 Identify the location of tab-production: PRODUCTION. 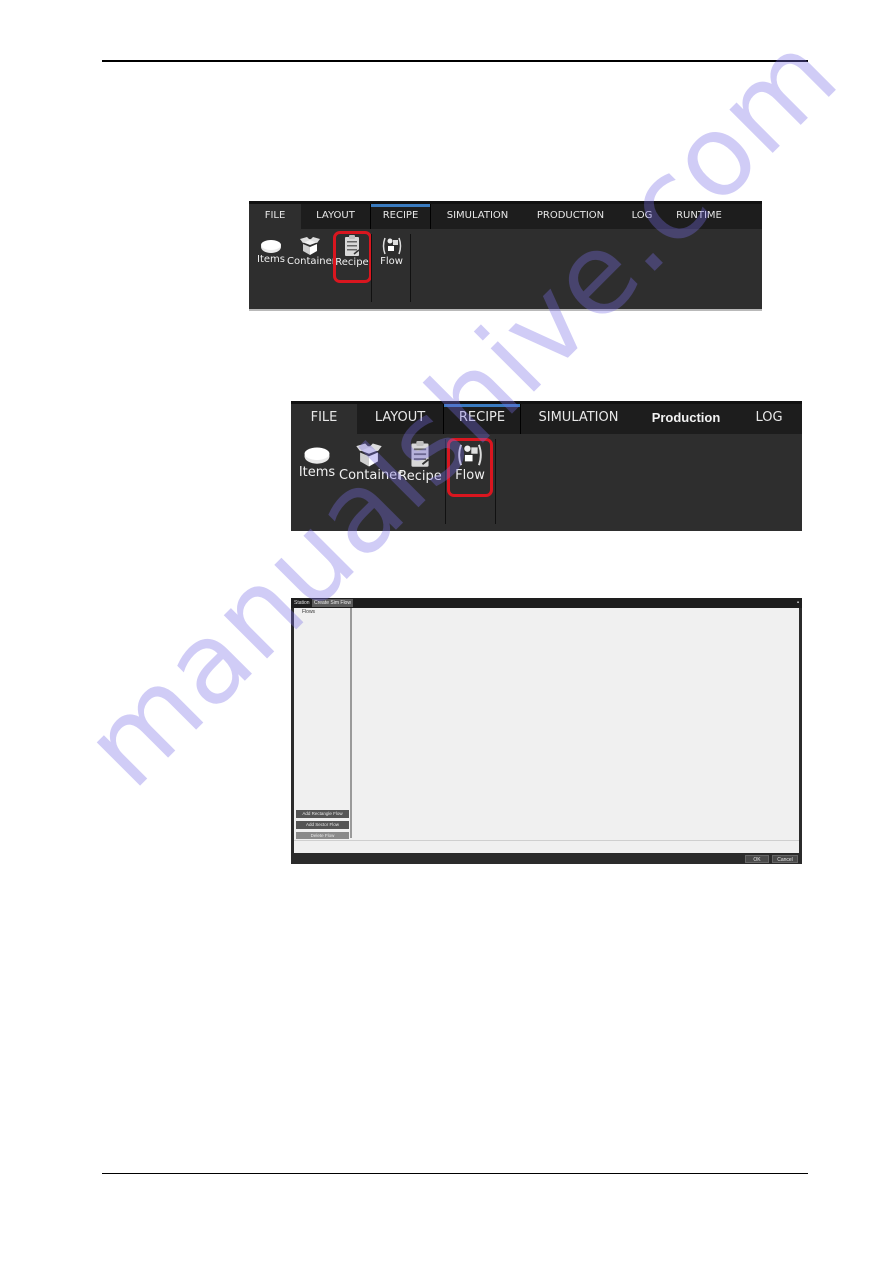
(570, 216).